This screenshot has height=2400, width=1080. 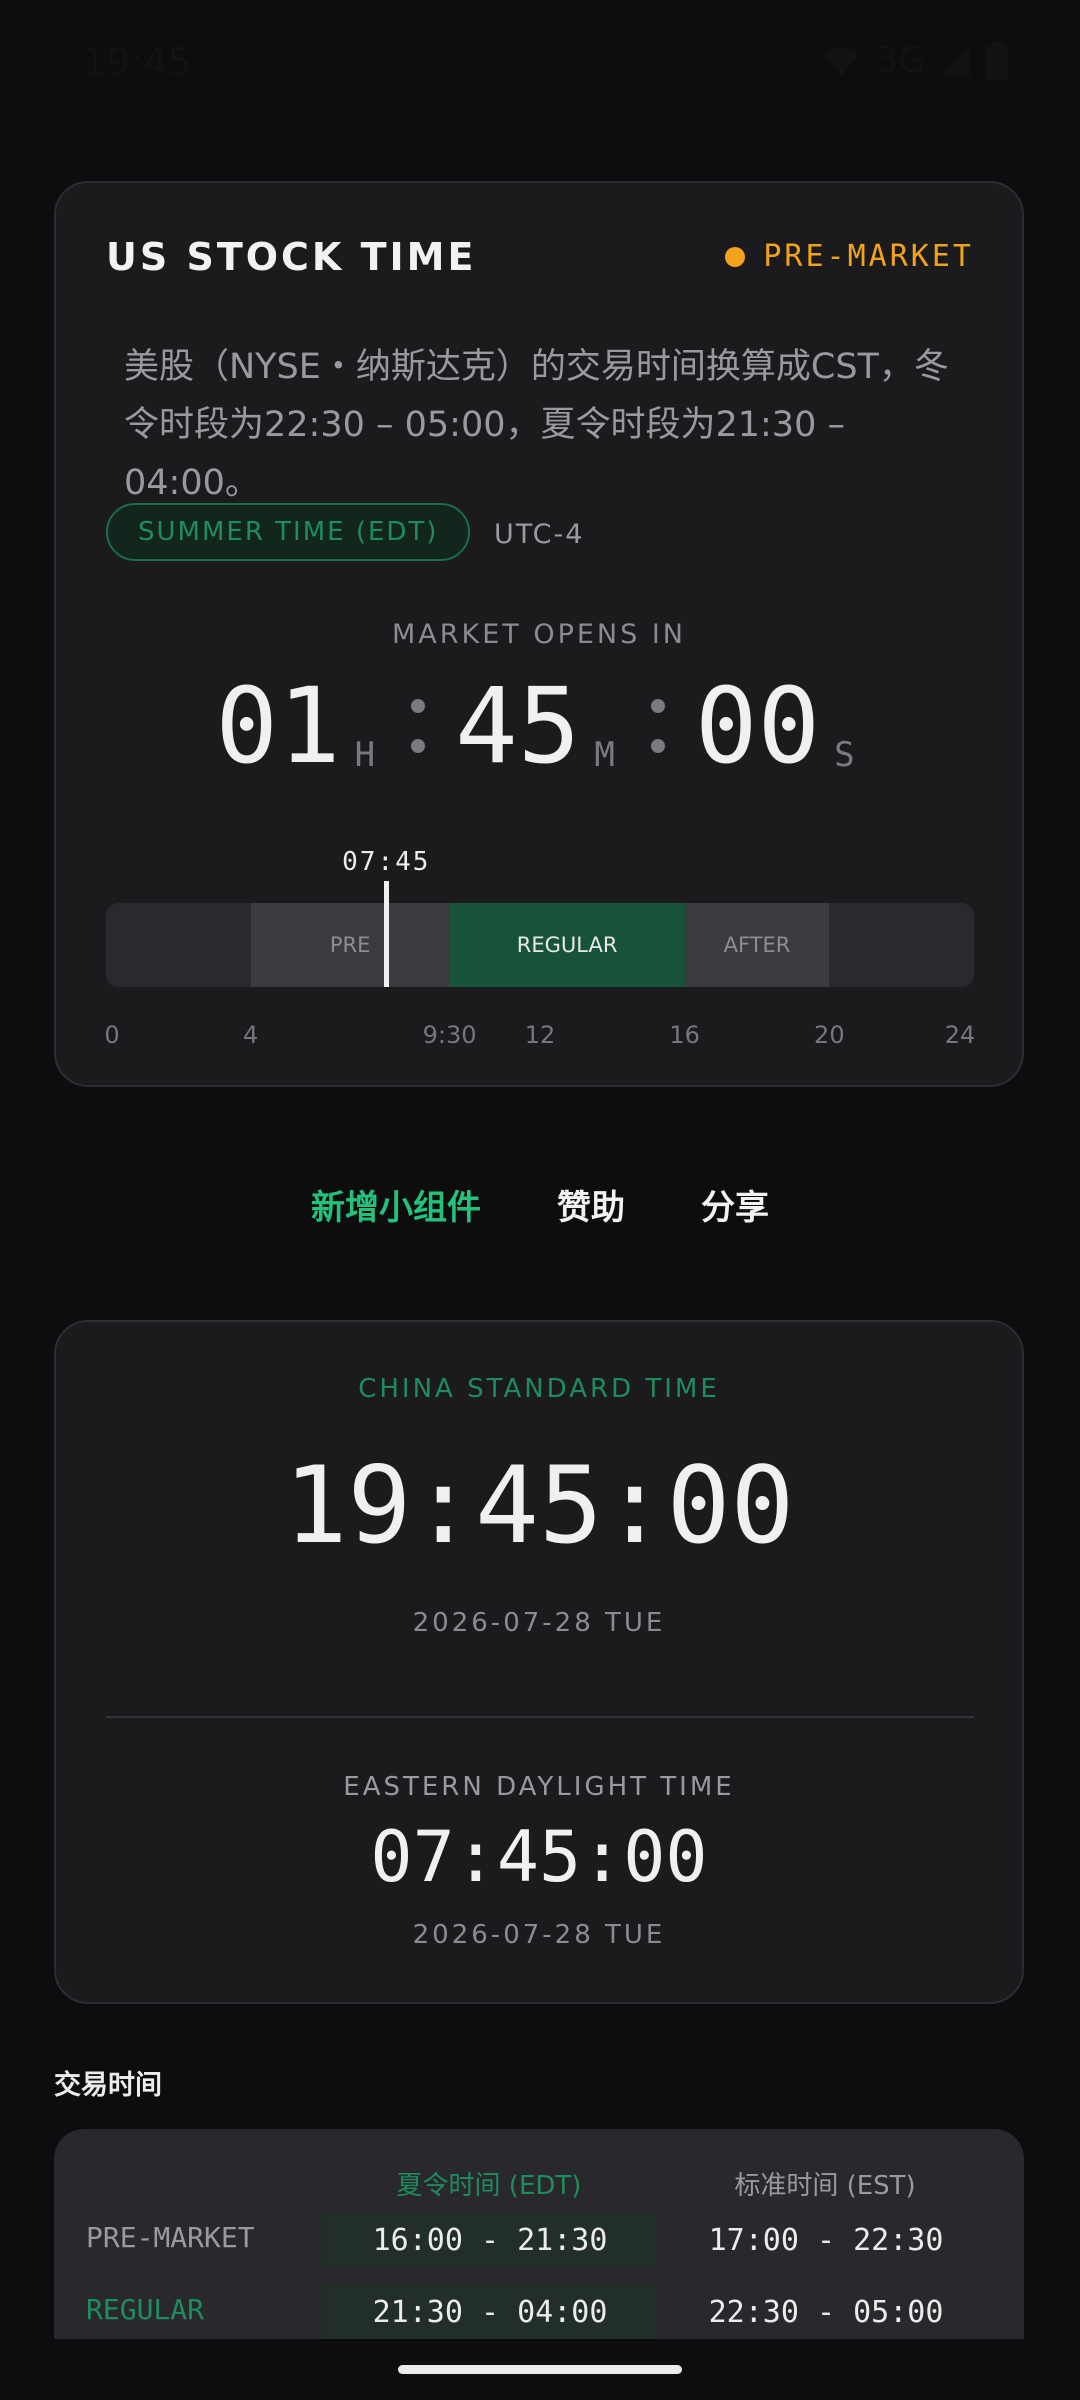 What do you see at coordinates (396, 1204) in the screenshot?
I see `add-widget-link: 新增小组件` at bounding box center [396, 1204].